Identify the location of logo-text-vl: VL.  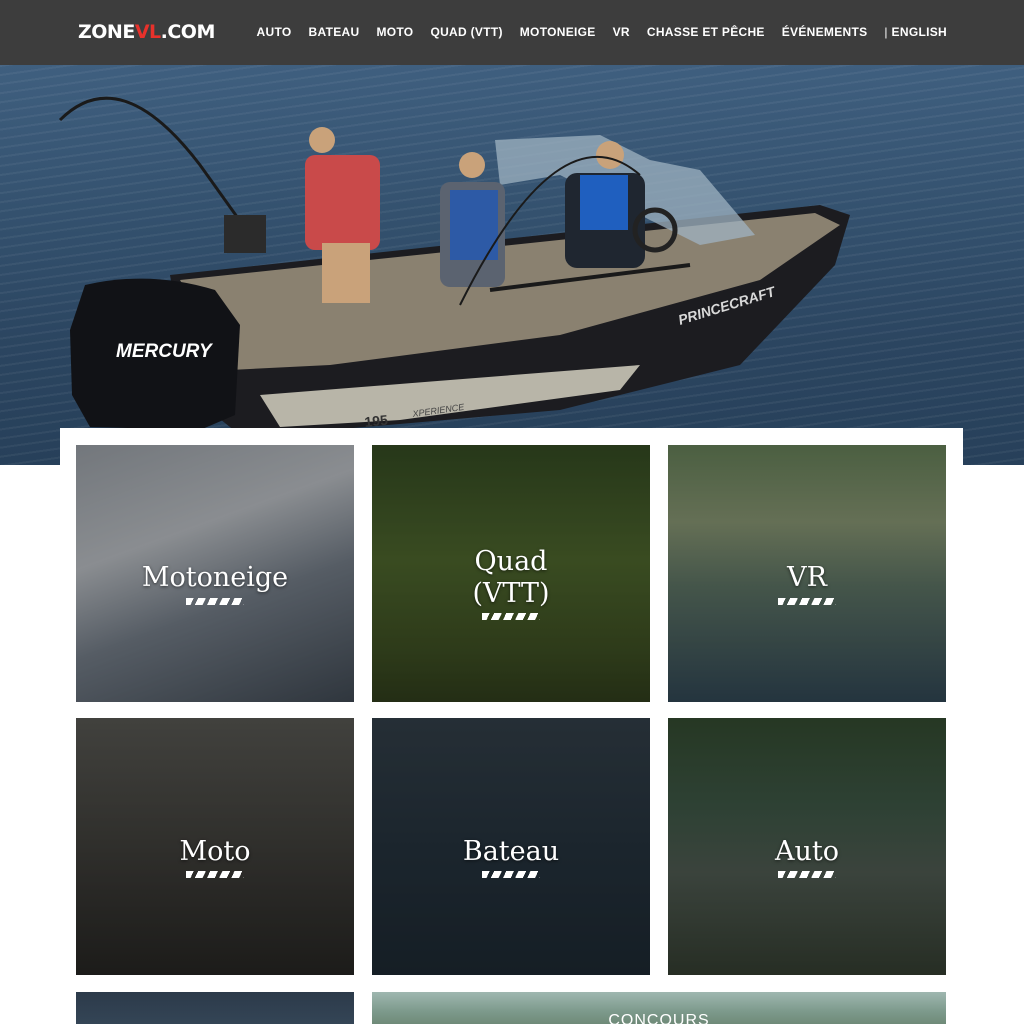
(147, 32).